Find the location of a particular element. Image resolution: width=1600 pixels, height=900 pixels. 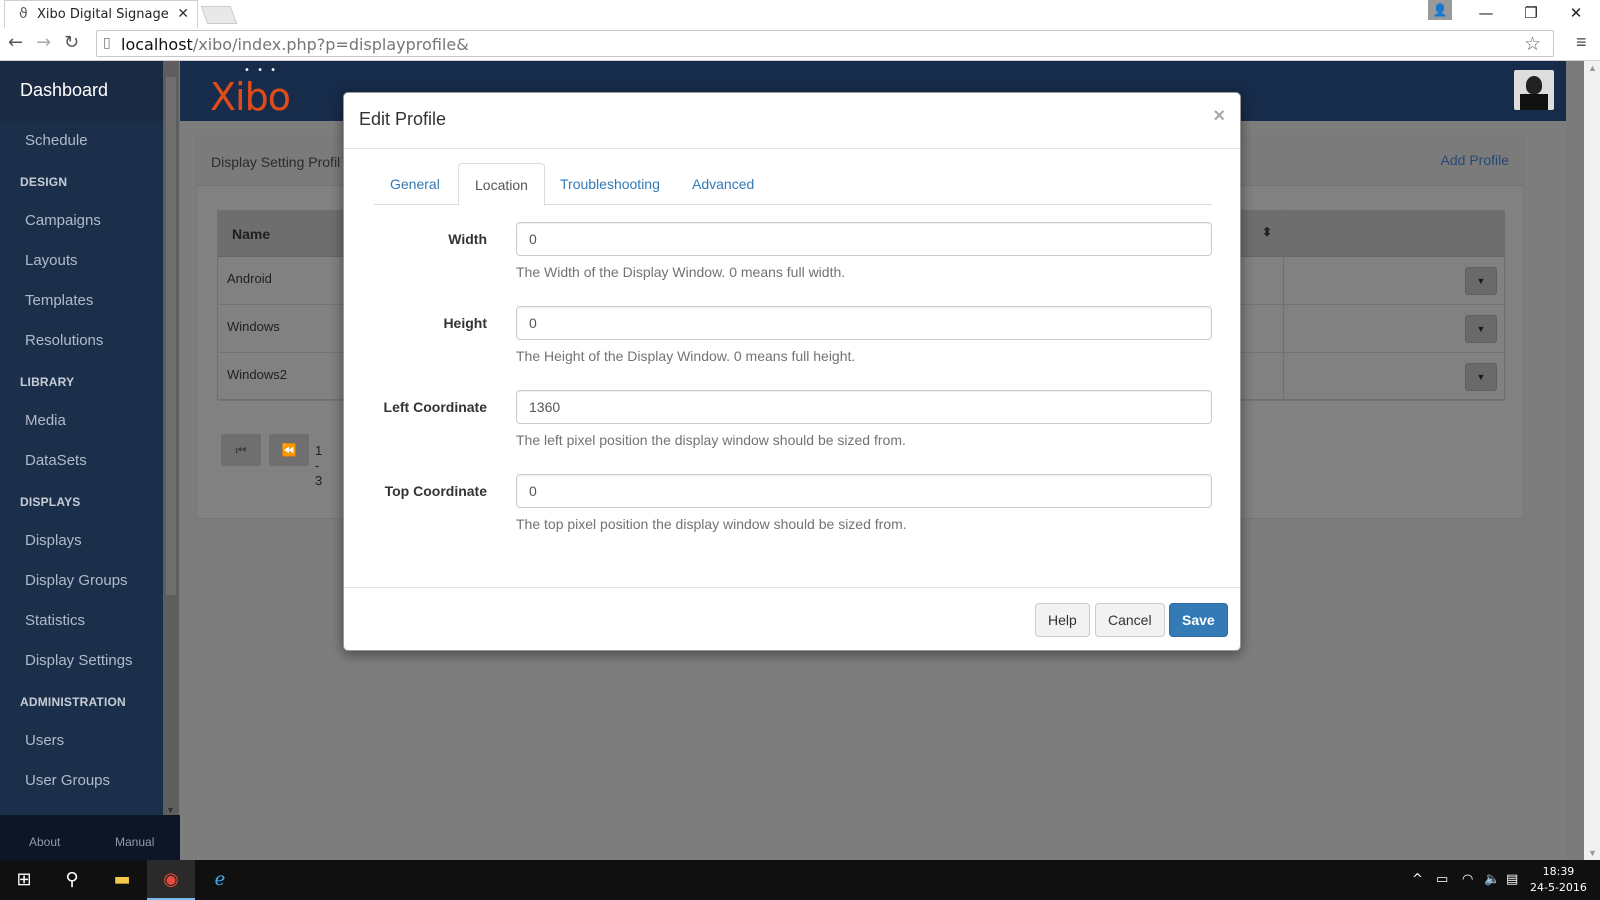

sidebar-item-display-settings: Display Settings is located at coordinates (81, 661).